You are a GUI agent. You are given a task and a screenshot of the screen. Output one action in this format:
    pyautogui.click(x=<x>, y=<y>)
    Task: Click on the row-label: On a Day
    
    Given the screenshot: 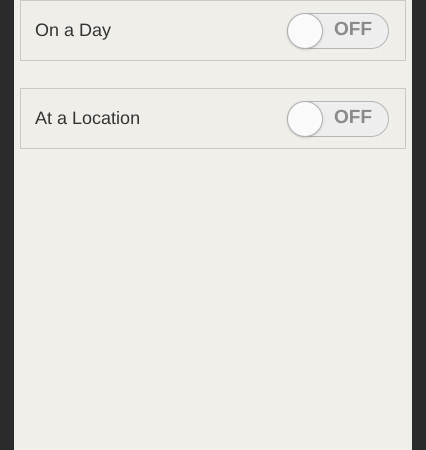 What is the action you would take?
    pyautogui.click(x=73, y=30)
    